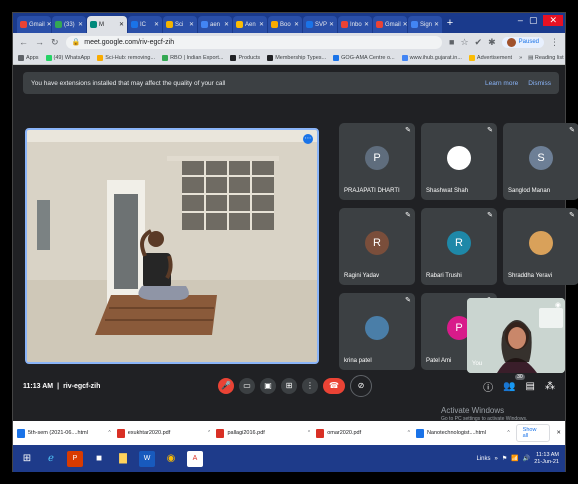 Image resolution: width=578 pixels, height=484 pixels. I want to click on meeting-time: 11:13 AM, so click(38, 386).